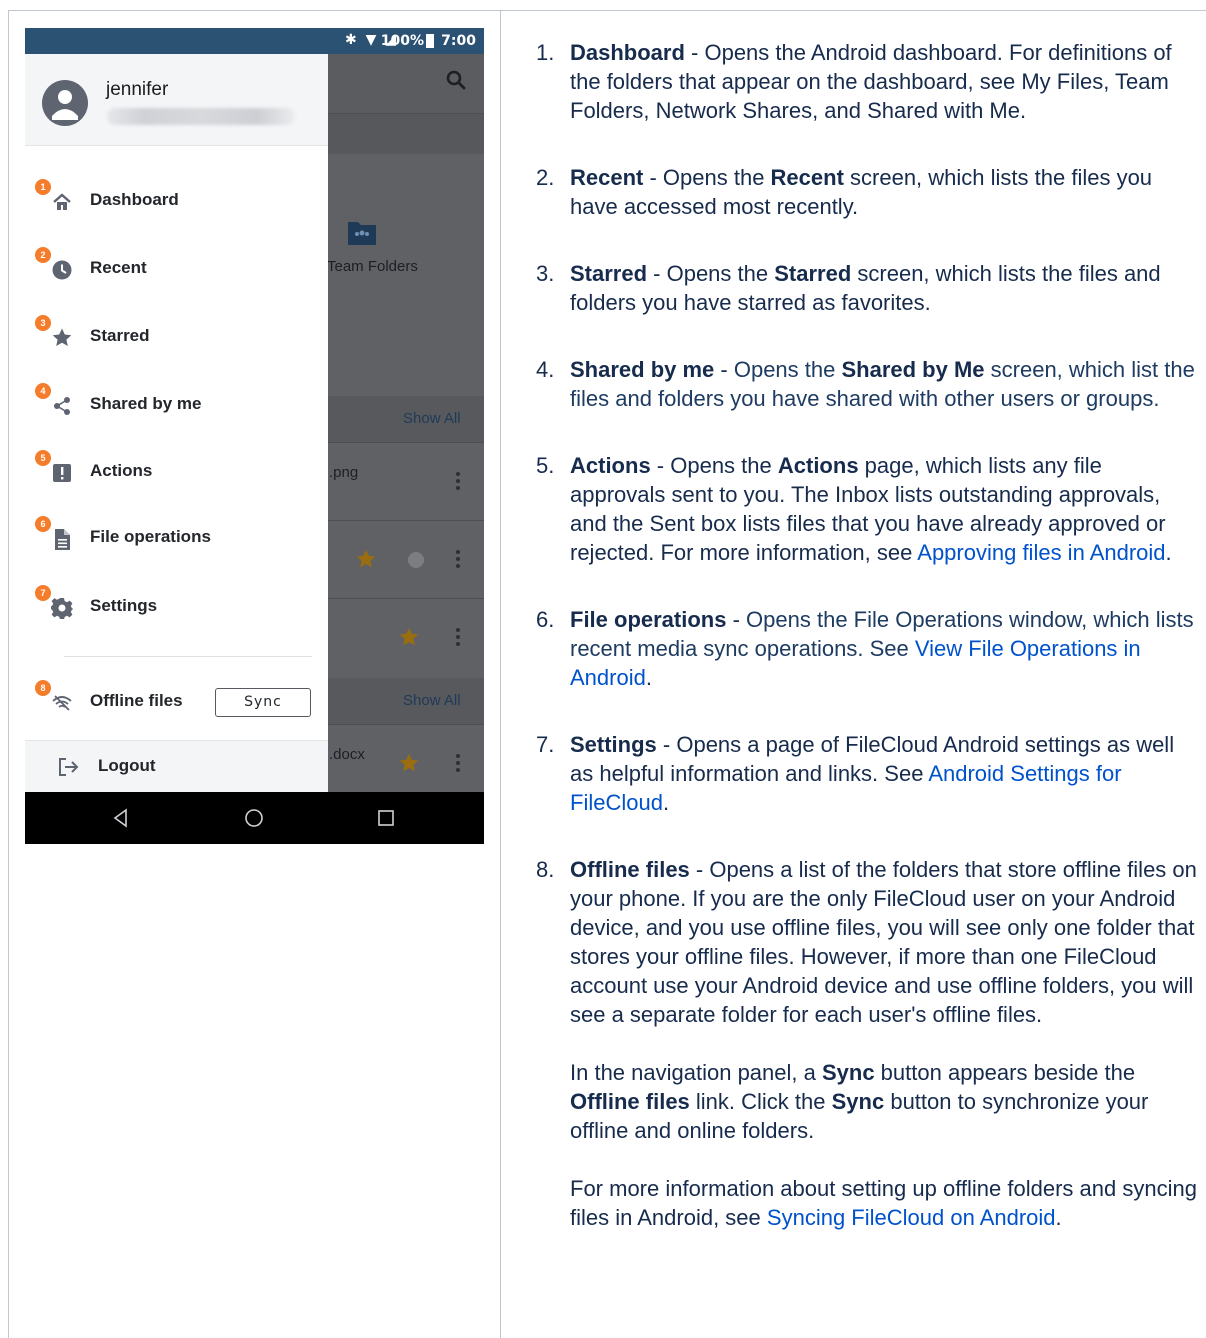  I want to click on number-badge: 5, so click(43, 458).